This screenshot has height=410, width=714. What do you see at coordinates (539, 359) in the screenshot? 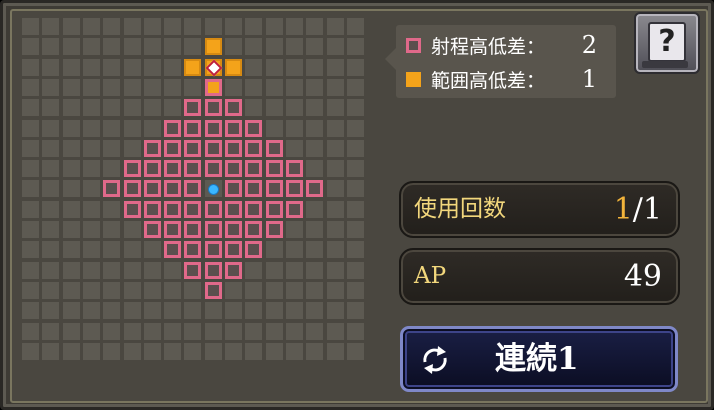
I see `chain-button: 連続1` at bounding box center [539, 359].